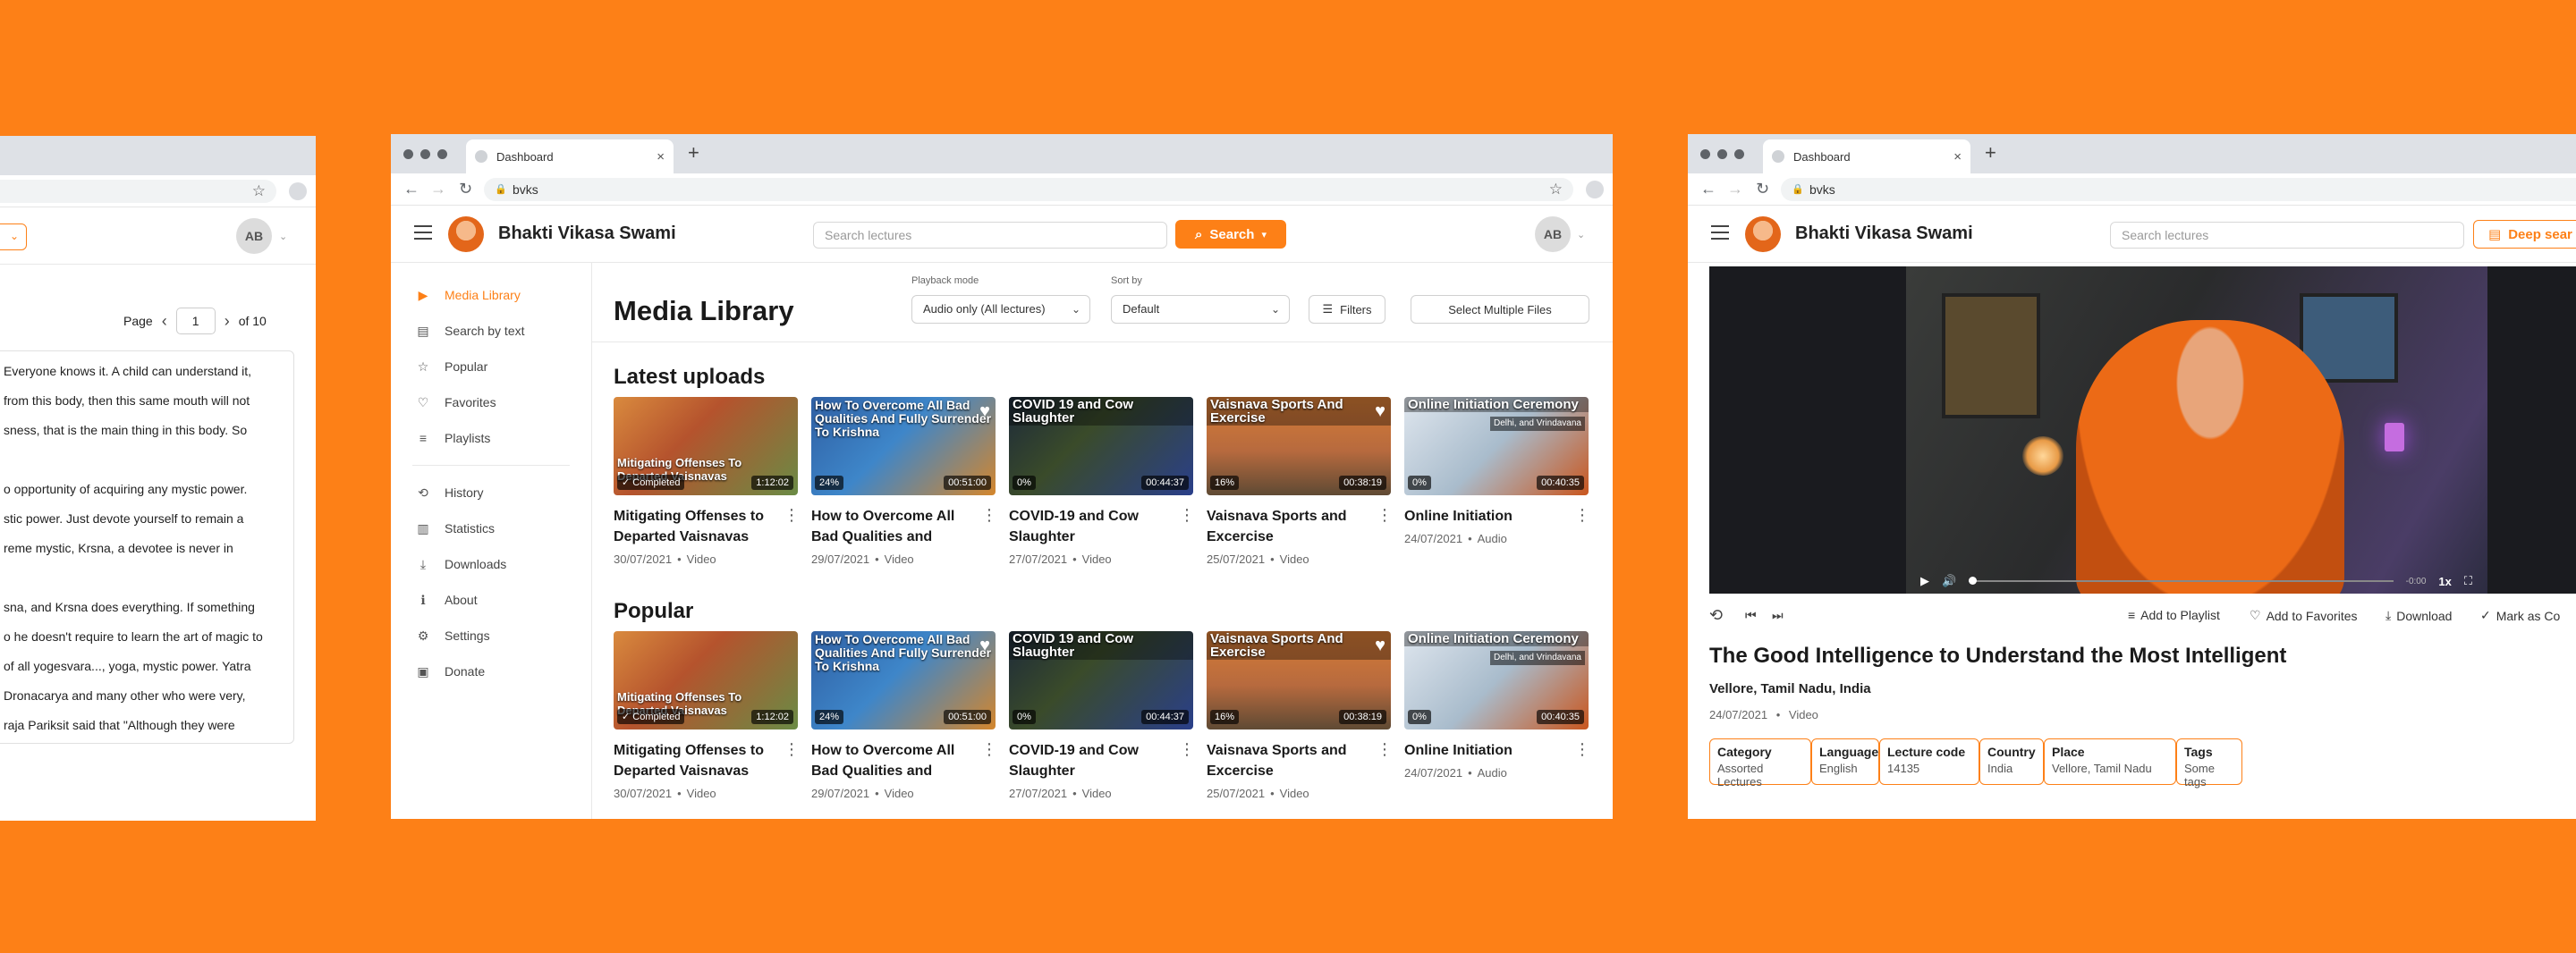 Image resolution: width=2576 pixels, height=953 pixels. Describe the element at coordinates (1929, 761) in the screenshot. I see `detail-chip-lecture-code: Lecture code 14135` at that location.